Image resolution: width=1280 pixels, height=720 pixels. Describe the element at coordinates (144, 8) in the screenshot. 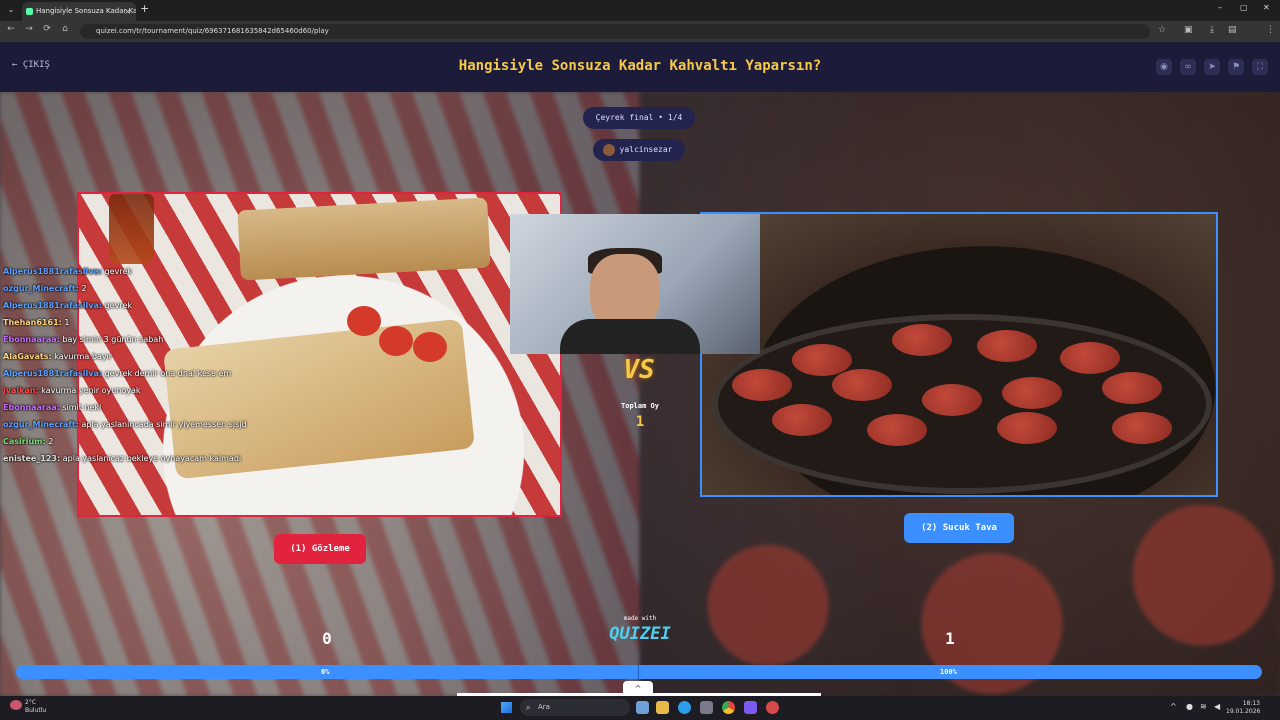

I see `new-tab-button: +` at that location.